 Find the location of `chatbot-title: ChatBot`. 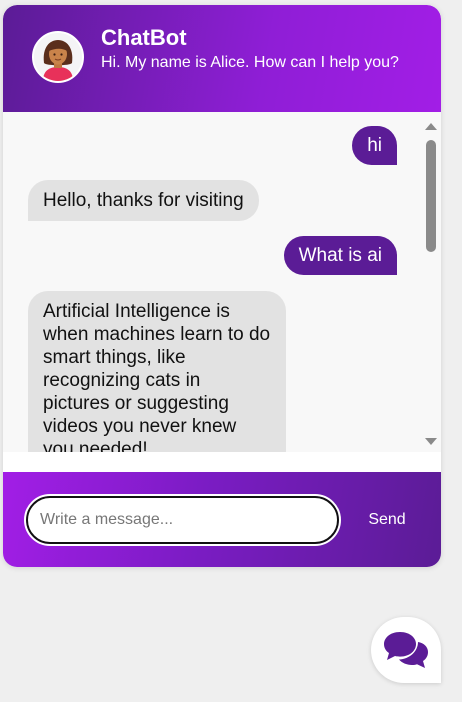

chatbot-title: ChatBot is located at coordinates (144, 37).